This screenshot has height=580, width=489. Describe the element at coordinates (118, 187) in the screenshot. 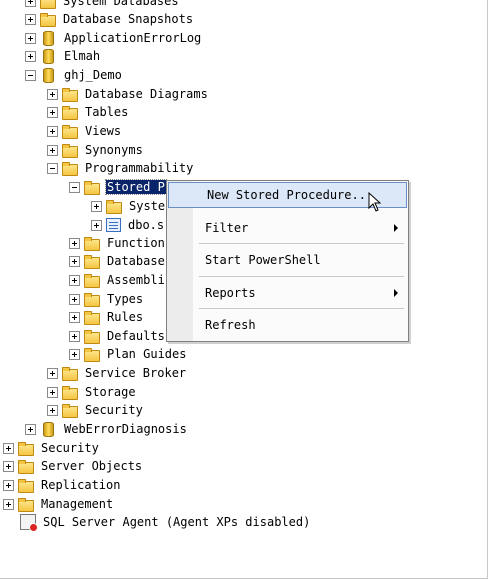

I see `tree-node-stored-procedures: Stored P` at that location.